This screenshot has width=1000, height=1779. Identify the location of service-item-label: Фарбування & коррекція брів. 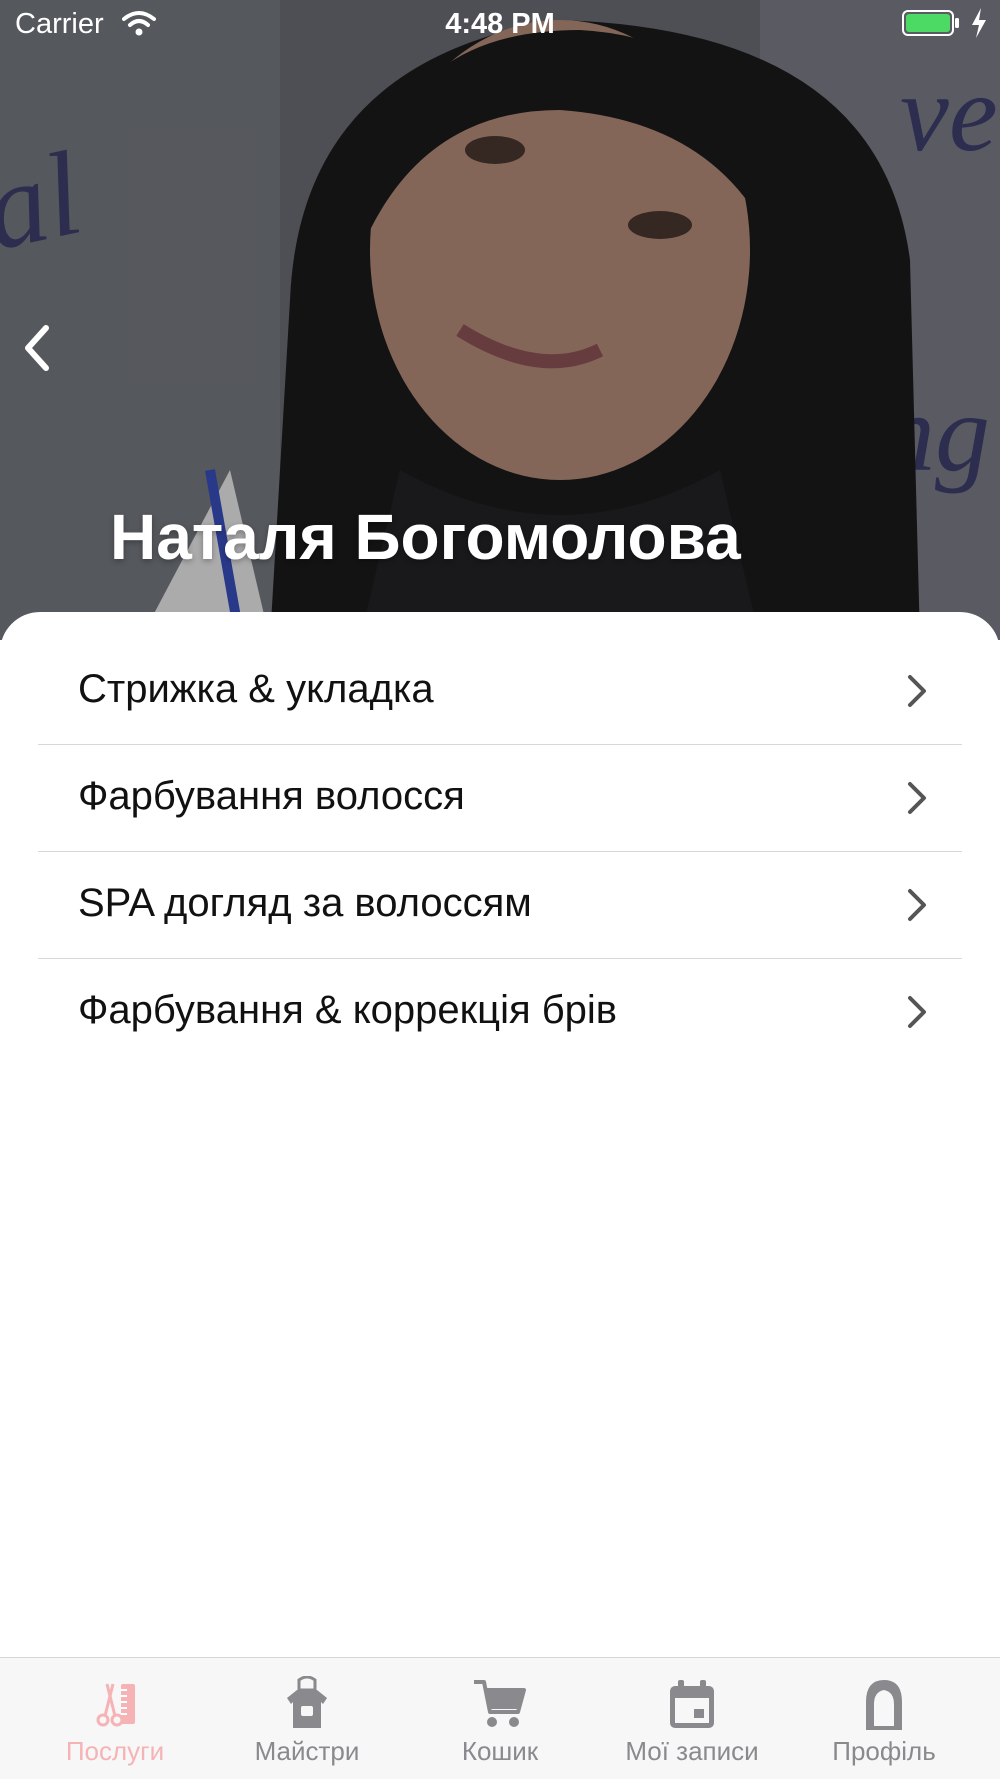
(348, 1010).